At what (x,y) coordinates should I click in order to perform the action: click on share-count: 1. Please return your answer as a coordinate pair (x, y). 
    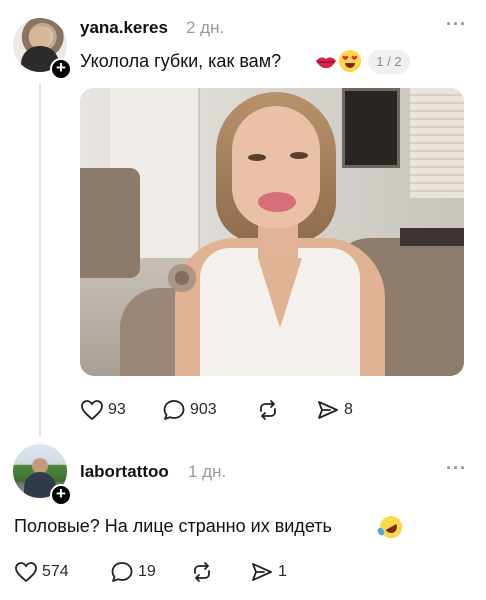
    Looking at the image, I should click on (282, 571).